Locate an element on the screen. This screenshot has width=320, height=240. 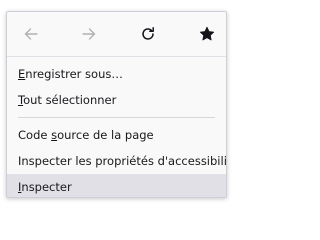
bookmark-button is located at coordinates (207, 34).